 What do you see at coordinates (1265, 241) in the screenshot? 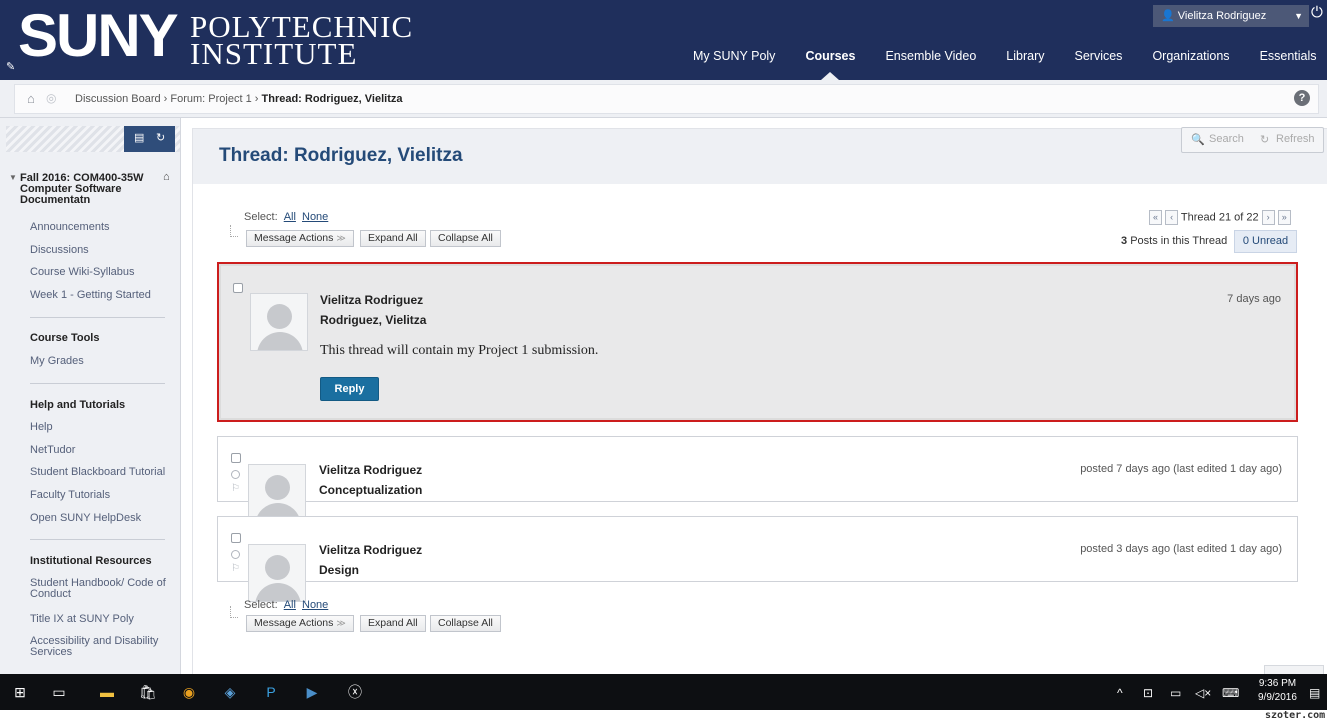
I see `unread-button: 0 Unread` at bounding box center [1265, 241].